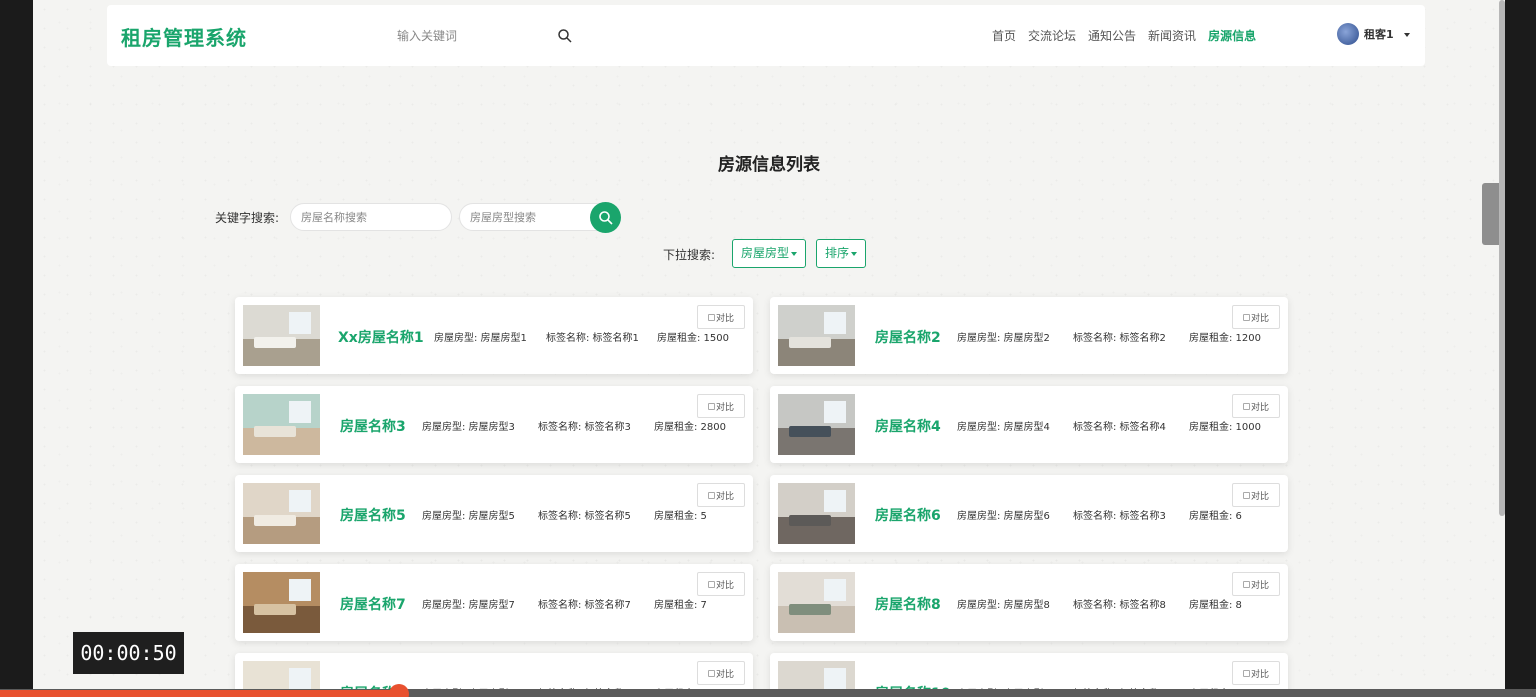 This screenshot has width=1536, height=697. What do you see at coordinates (908, 515) in the screenshot?
I see `house-name: 房屋名称6` at bounding box center [908, 515].